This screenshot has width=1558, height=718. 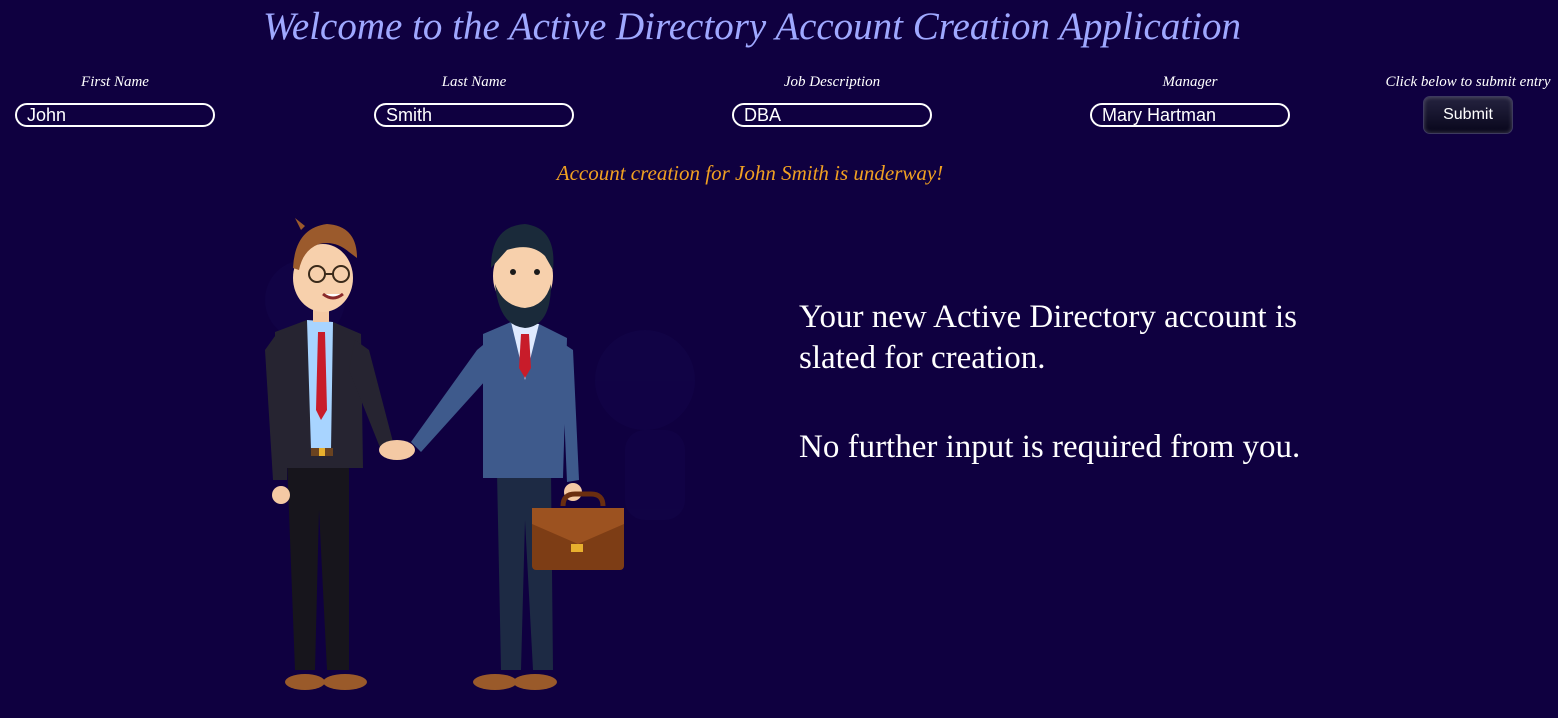 I want to click on submit-button: Submit, so click(x=1468, y=115).